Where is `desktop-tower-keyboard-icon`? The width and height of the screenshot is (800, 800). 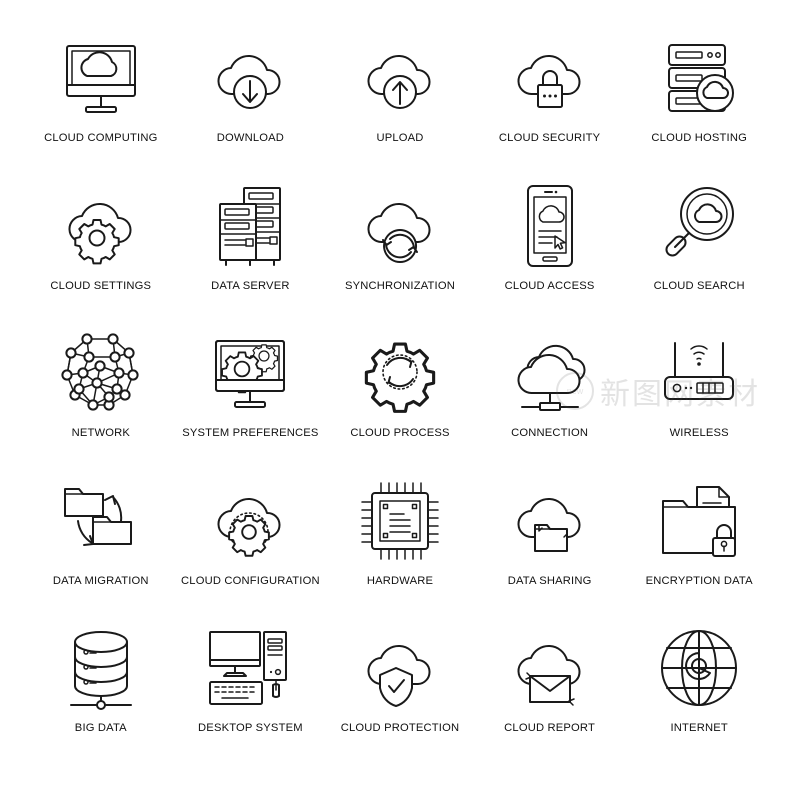
desktop-tower-keyboard-icon is located at coordinates (250, 668).